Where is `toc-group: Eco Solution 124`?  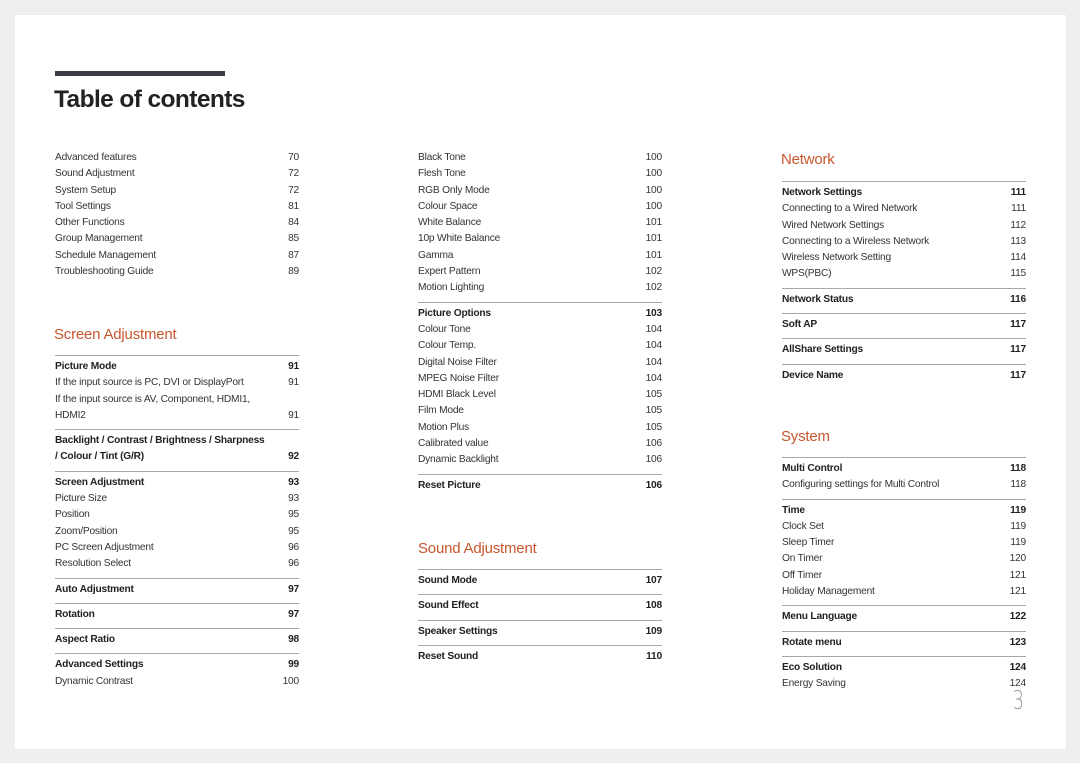 toc-group: Eco Solution 124 is located at coordinates (904, 668).